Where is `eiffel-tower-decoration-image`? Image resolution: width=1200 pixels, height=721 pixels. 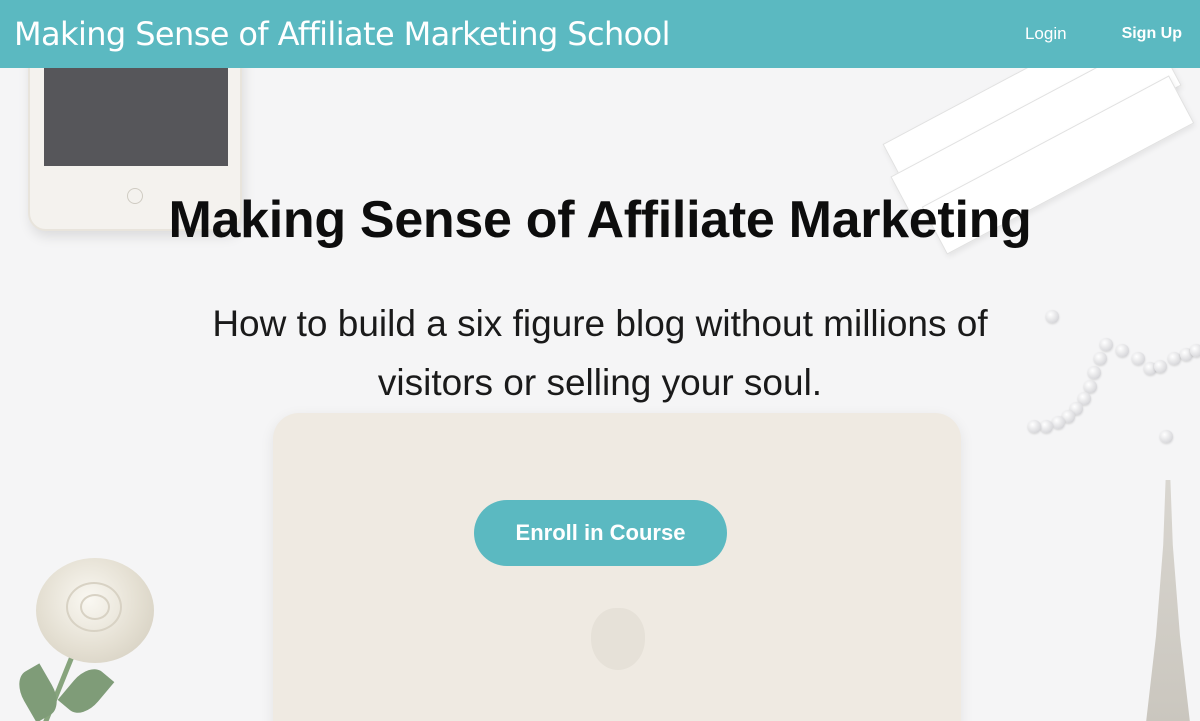 eiffel-tower-decoration-image is located at coordinates (1165, 600).